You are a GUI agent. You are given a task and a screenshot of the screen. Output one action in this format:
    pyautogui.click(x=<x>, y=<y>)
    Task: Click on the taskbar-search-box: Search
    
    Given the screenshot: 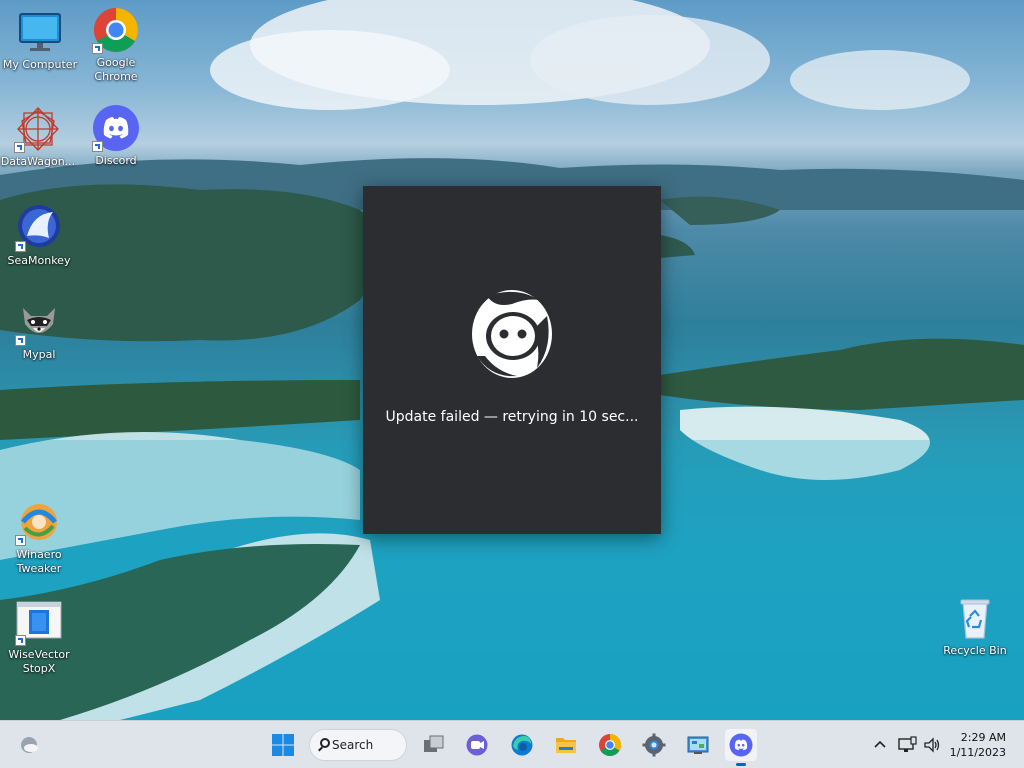 What is the action you would take?
    pyautogui.click(x=358, y=745)
    